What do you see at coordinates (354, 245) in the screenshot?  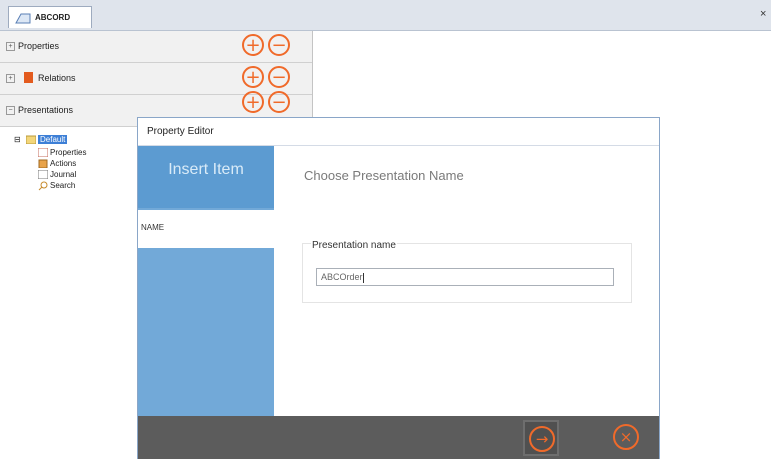 I see `group-label: Presentation name` at bounding box center [354, 245].